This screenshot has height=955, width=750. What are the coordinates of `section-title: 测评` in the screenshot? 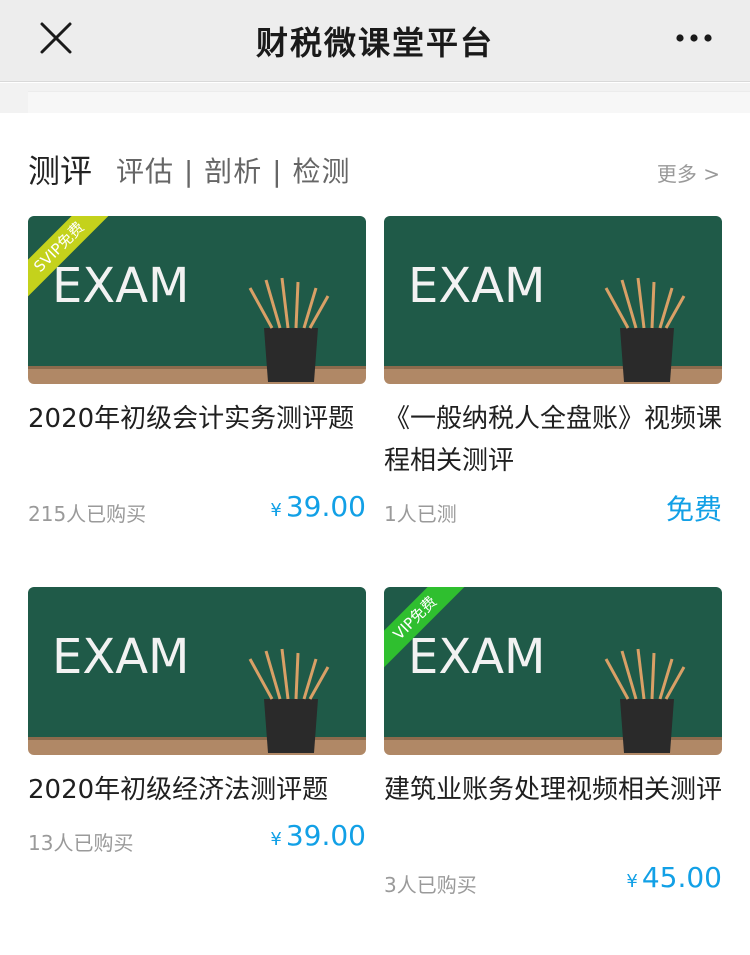 It's located at (60, 171).